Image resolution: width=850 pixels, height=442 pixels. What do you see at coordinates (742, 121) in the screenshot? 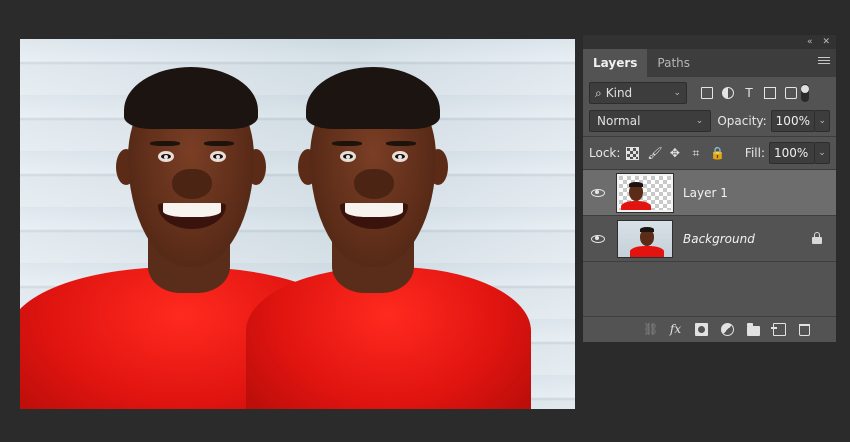
I see `opacity-label: Opacity:` at bounding box center [742, 121].